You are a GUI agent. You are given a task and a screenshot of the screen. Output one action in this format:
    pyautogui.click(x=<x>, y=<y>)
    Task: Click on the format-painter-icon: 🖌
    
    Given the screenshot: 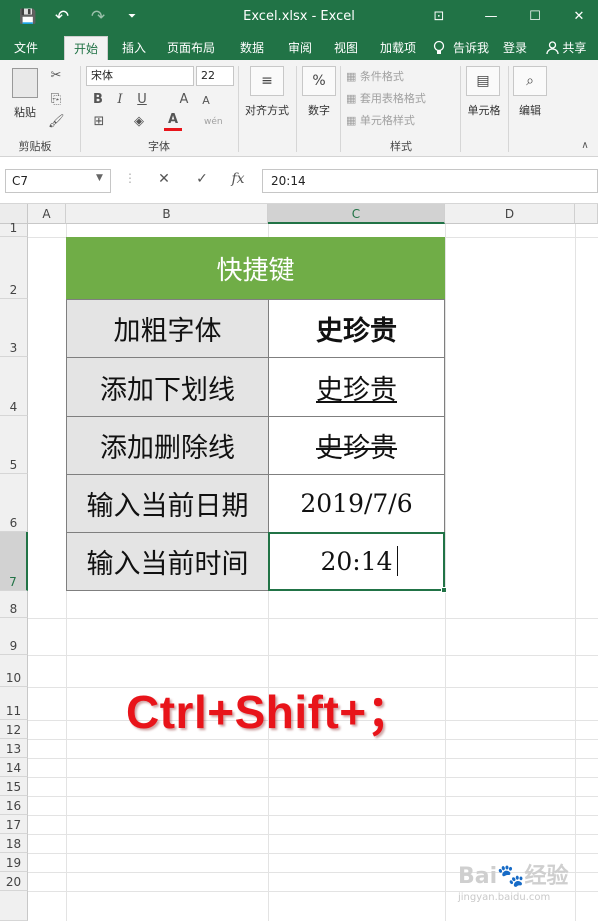 What is the action you would take?
    pyautogui.click(x=56, y=122)
    